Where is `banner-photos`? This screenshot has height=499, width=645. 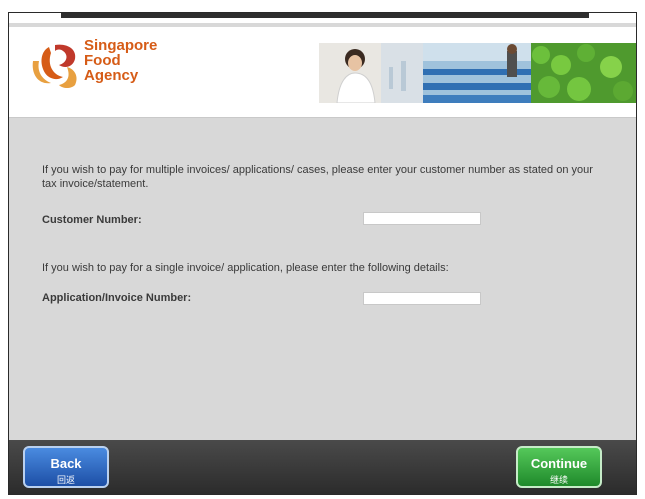
banner-photos is located at coordinates (477, 73).